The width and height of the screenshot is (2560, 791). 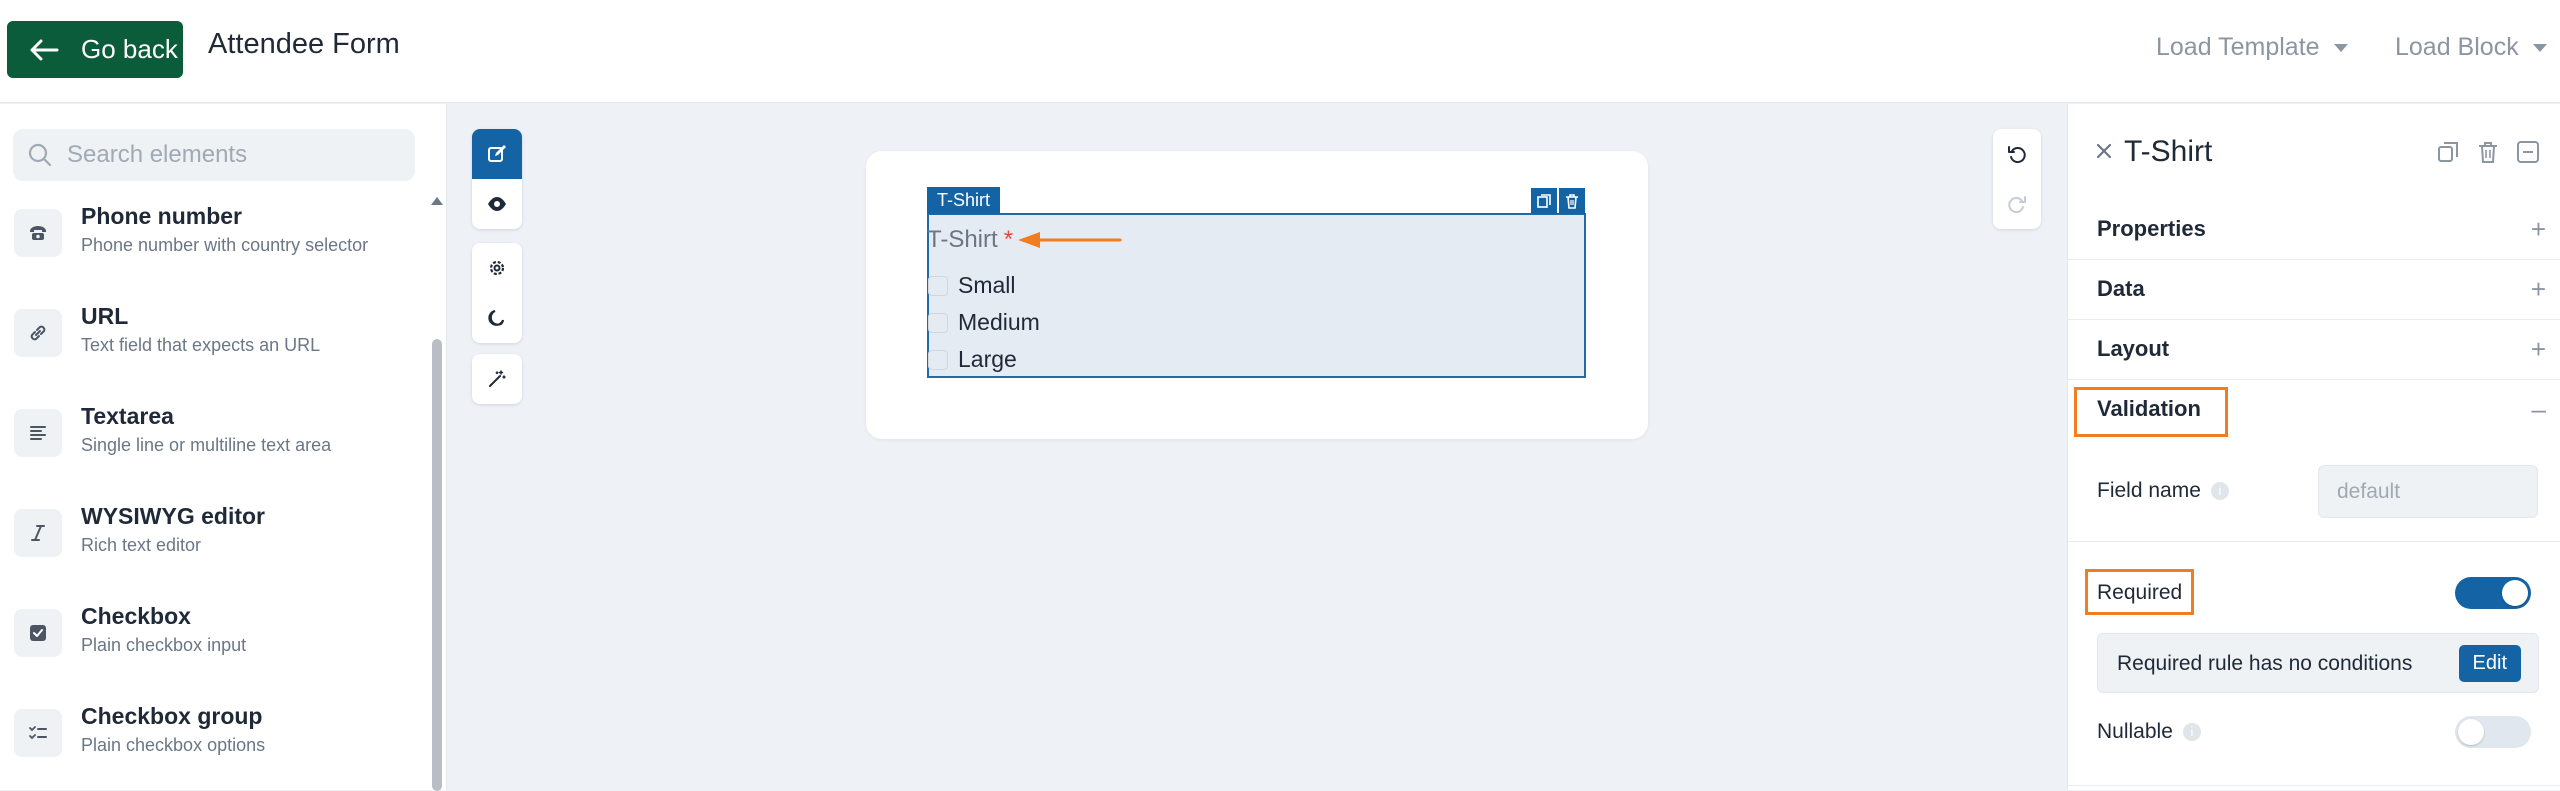 I want to click on redo-icon, so click(x=2017, y=205).